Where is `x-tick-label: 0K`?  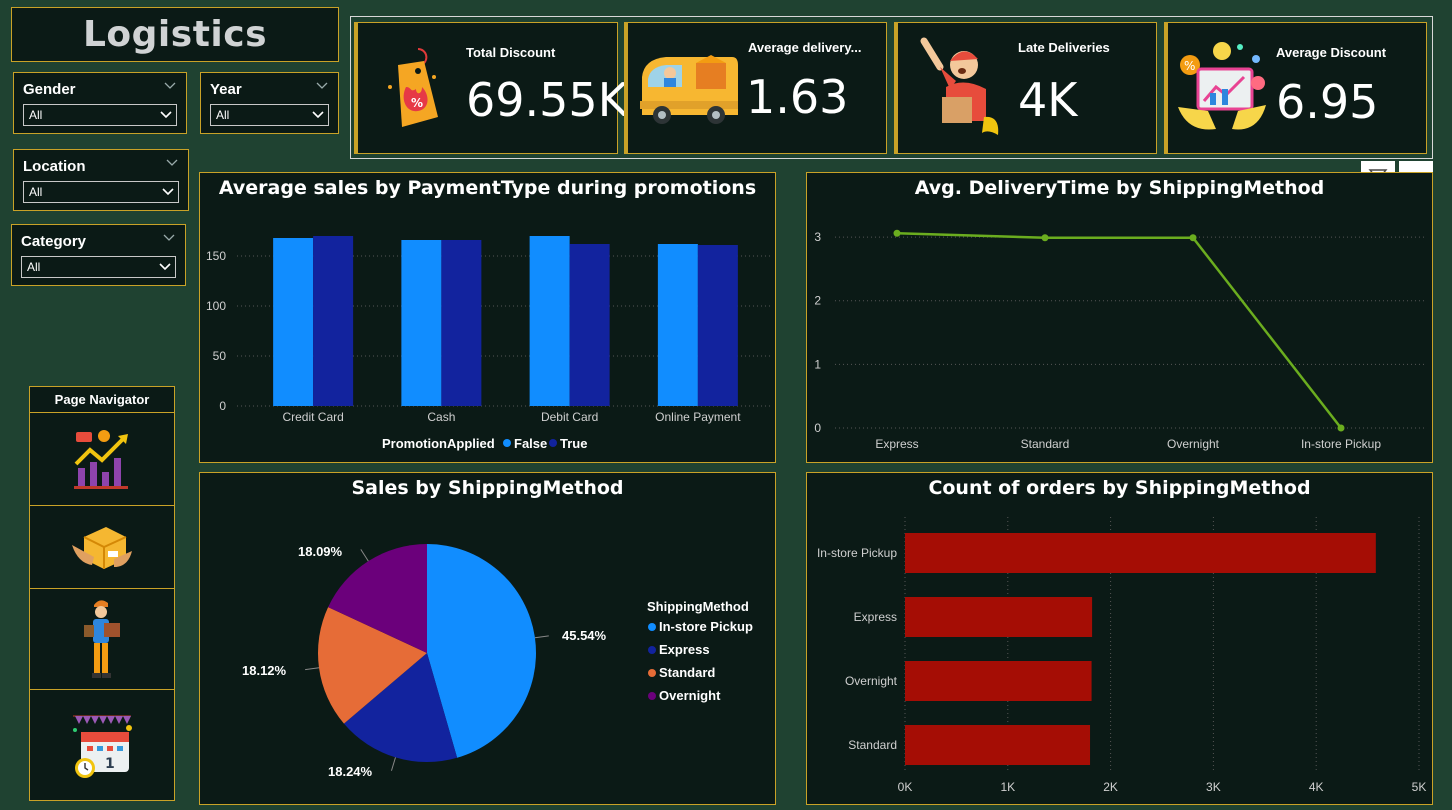
x-tick-label: 0K is located at coordinates (905, 787).